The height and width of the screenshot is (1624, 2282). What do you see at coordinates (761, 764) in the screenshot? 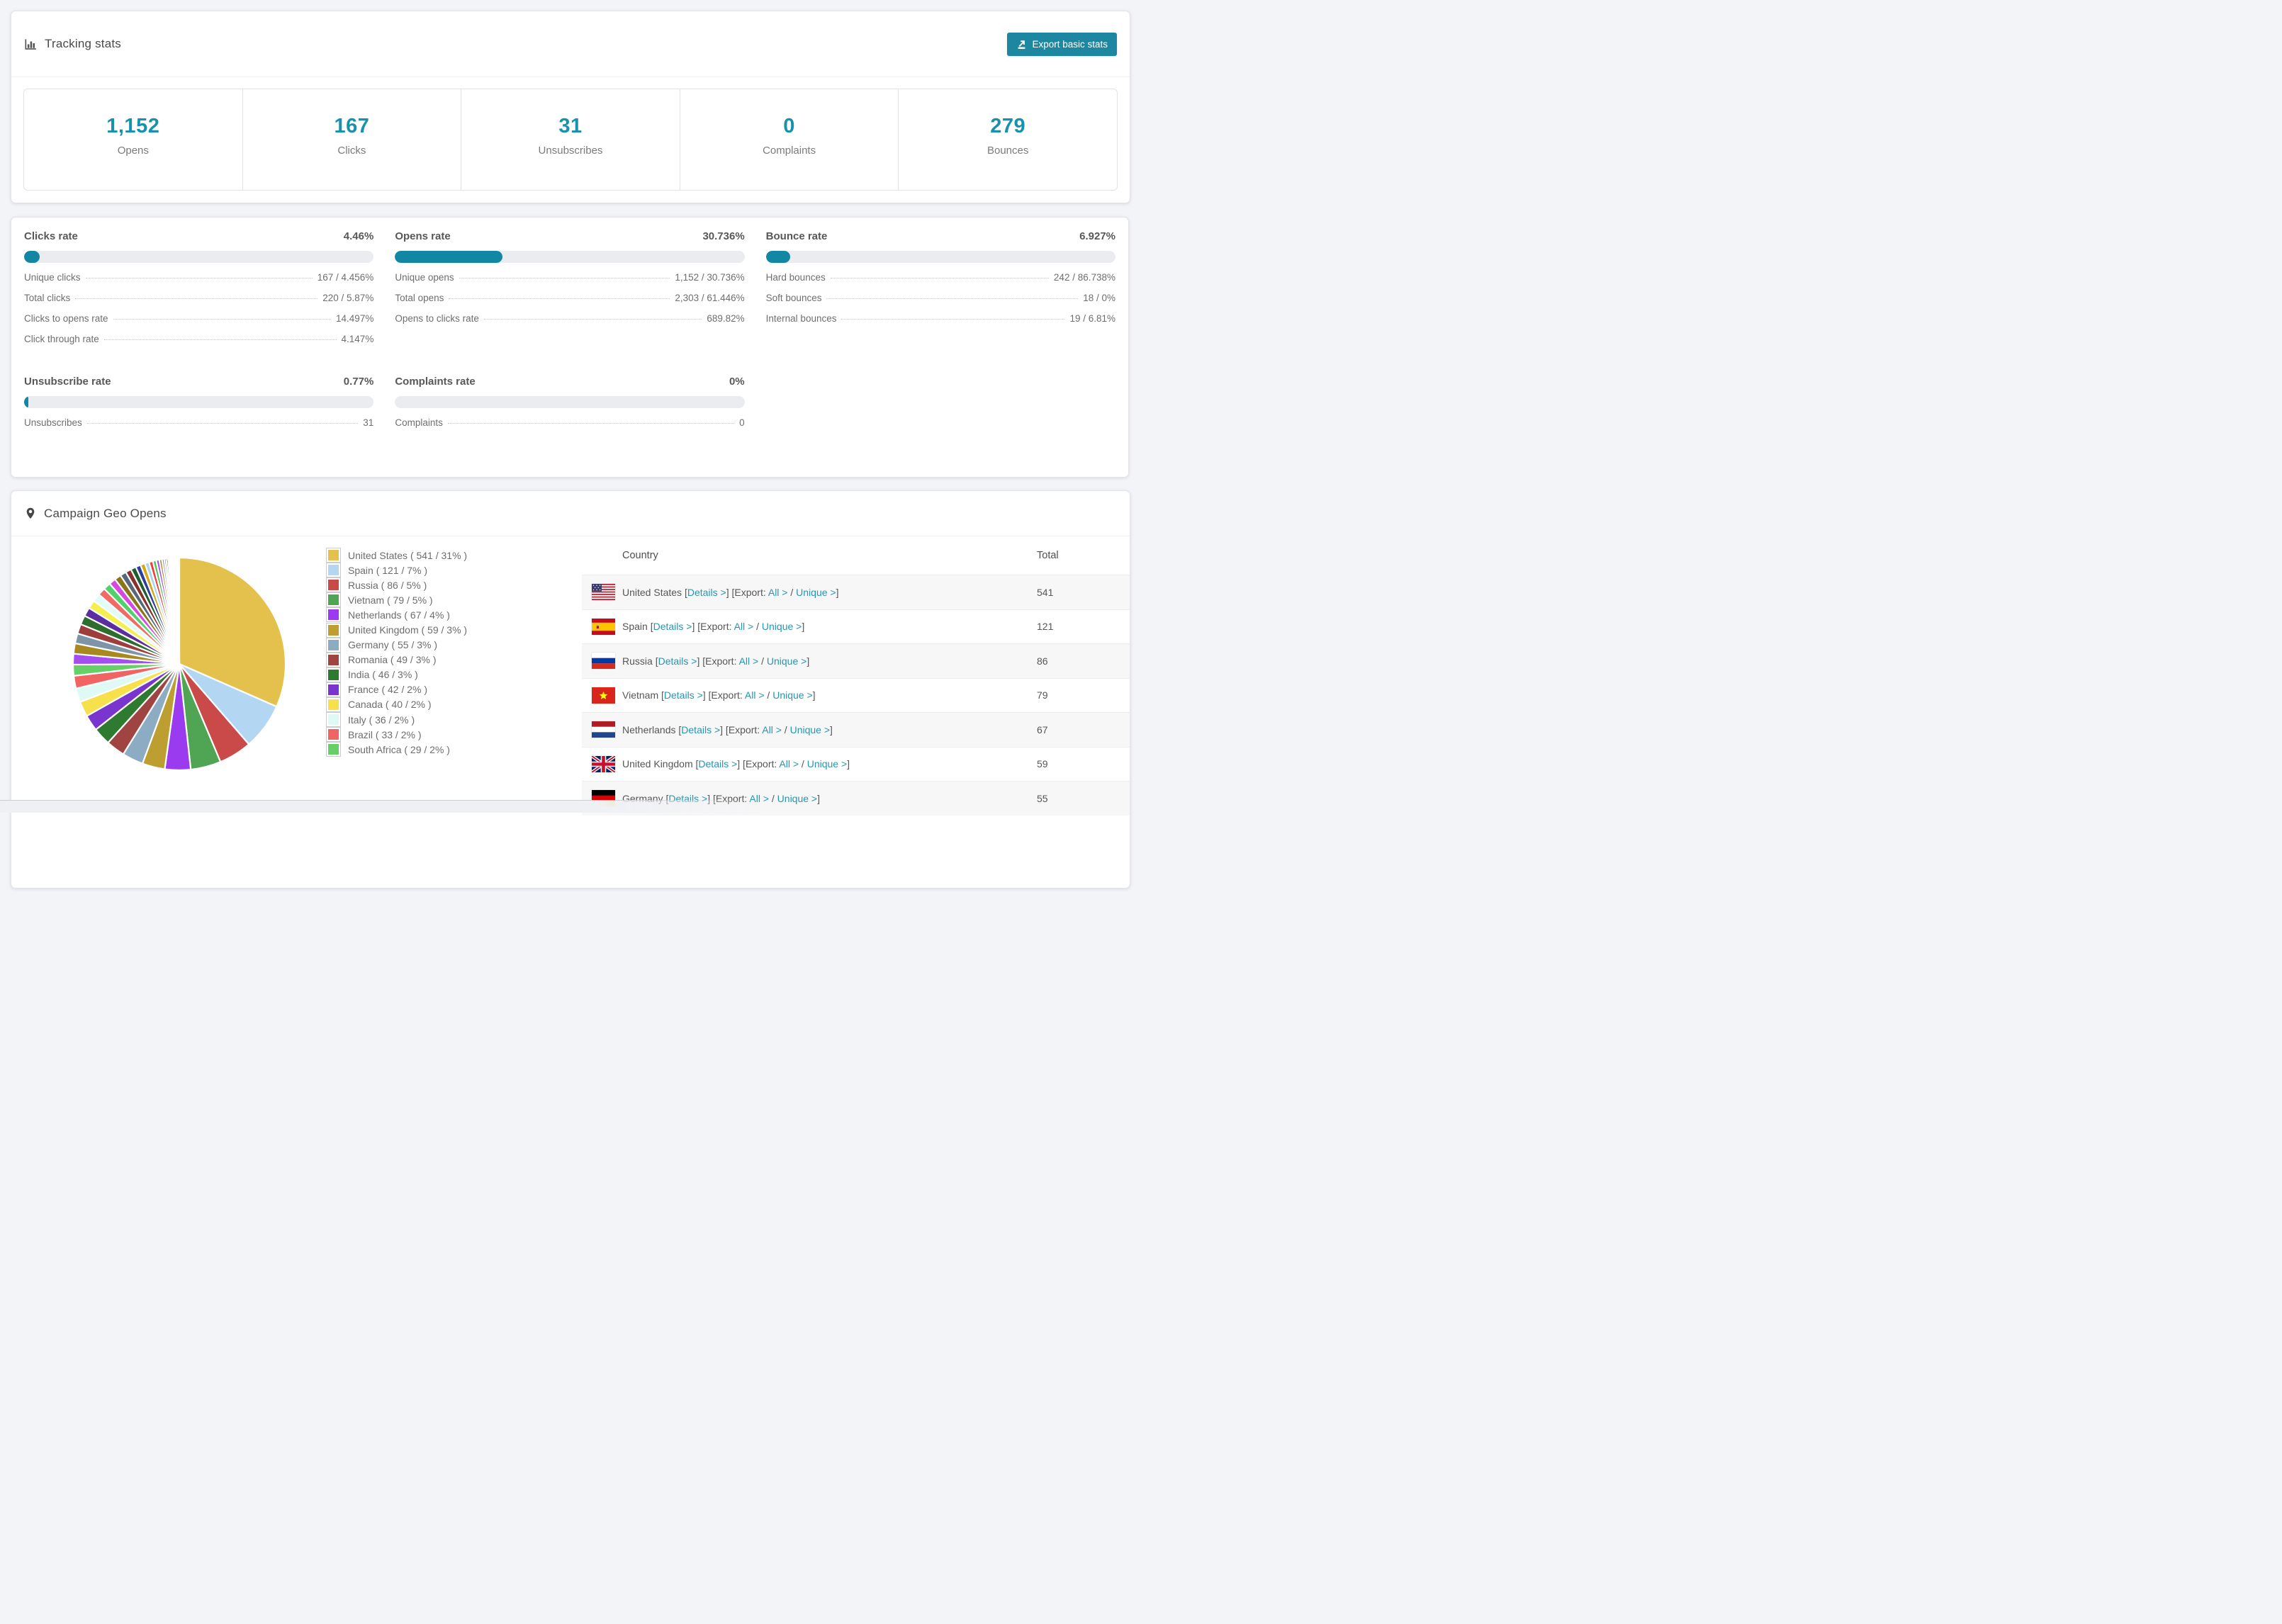
I see `export-prefix: Export:` at bounding box center [761, 764].